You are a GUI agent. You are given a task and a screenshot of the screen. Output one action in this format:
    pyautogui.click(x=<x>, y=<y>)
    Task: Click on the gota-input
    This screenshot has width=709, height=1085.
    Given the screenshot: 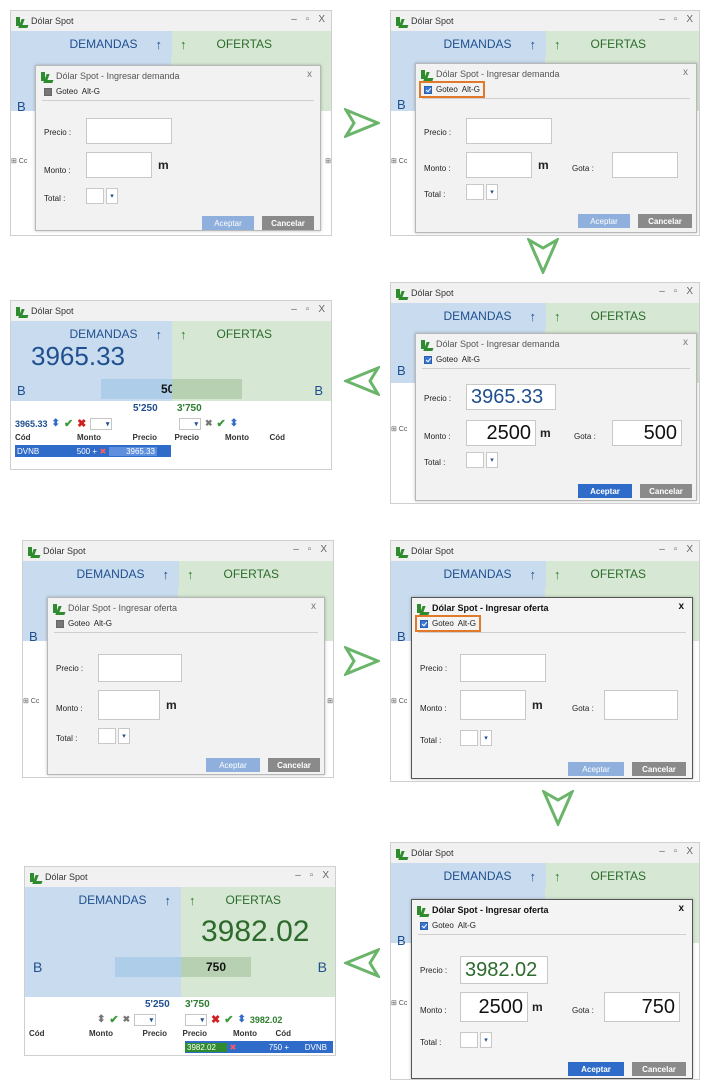 What is the action you would take?
    pyautogui.click(x=641, y=705)
    